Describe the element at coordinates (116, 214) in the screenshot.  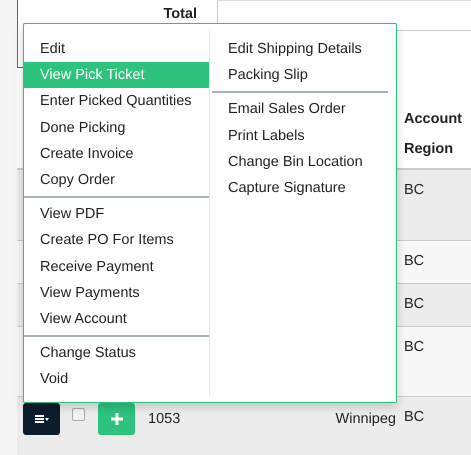
I see `menu-item: View PDF` at that location.